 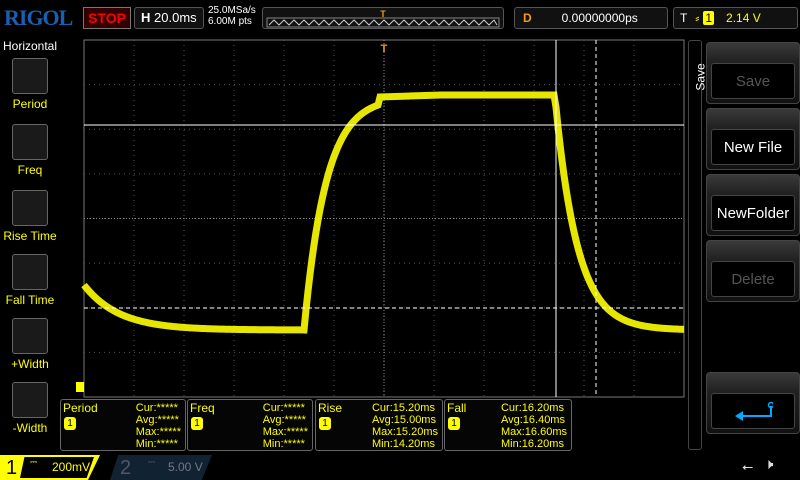 I want to click on sidebar-item-freq: Freq, so click(x=30, y=150).